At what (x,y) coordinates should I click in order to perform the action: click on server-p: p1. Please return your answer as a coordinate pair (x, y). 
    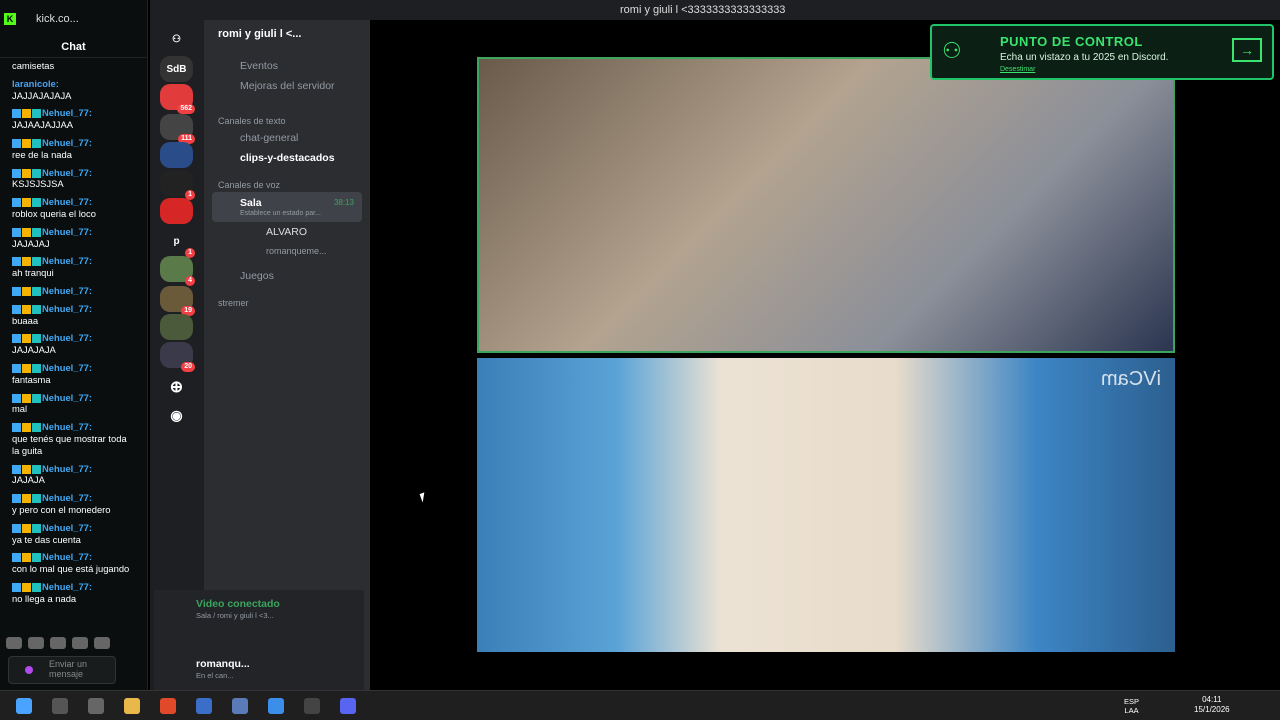
    Looking at the image, I should click on (177, 243).